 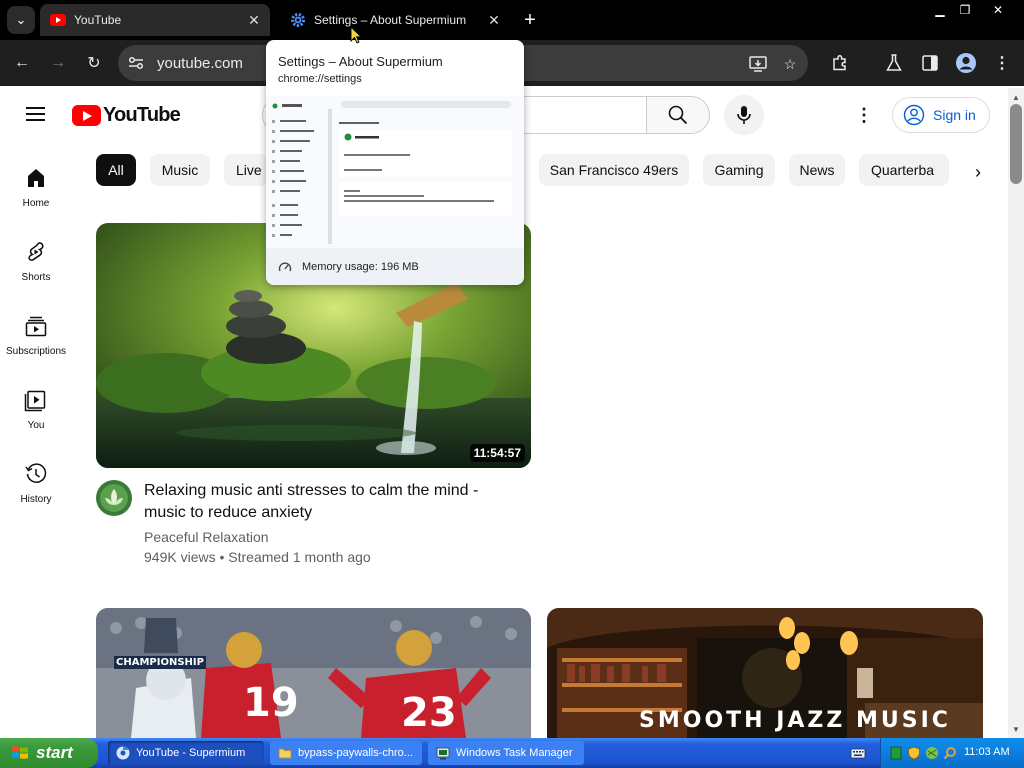 I want to click on address-url: youtube.com, so click(x=200, y=63).